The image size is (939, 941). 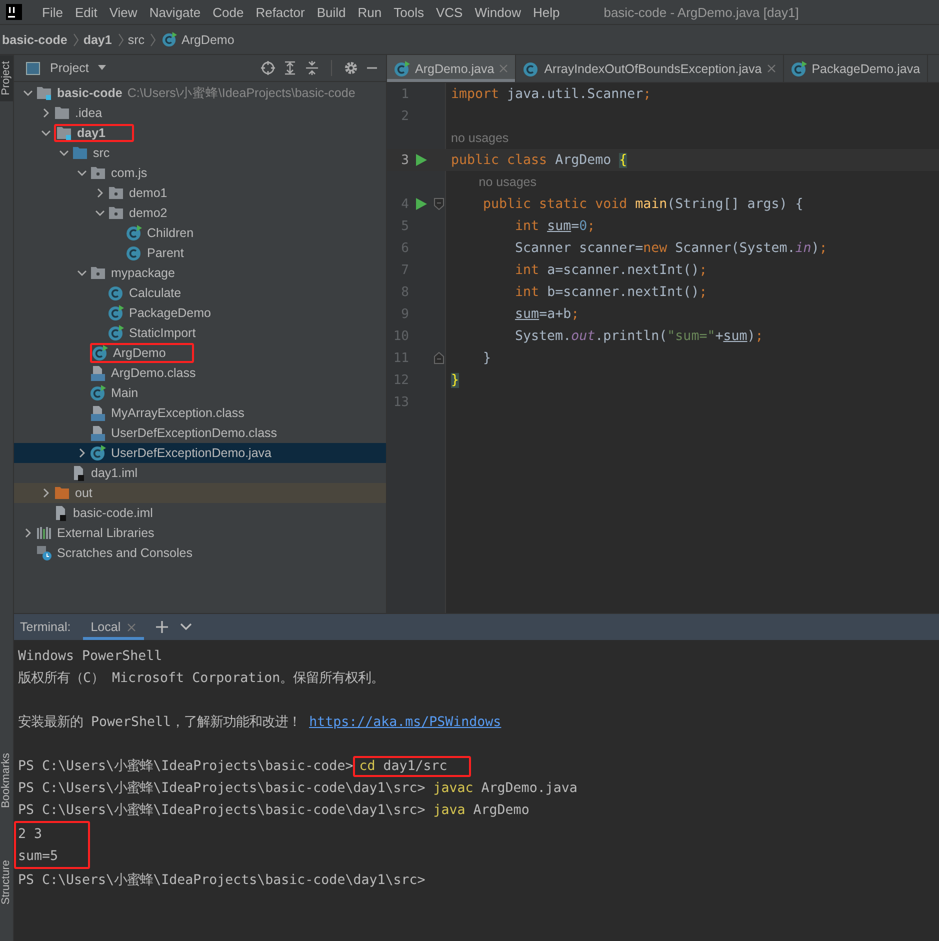 What do you see at coordinates (184, 433) in the screenshot?
I see `tree-item: UserDefExceptionDemo.class` at bounding box center [184, 433].